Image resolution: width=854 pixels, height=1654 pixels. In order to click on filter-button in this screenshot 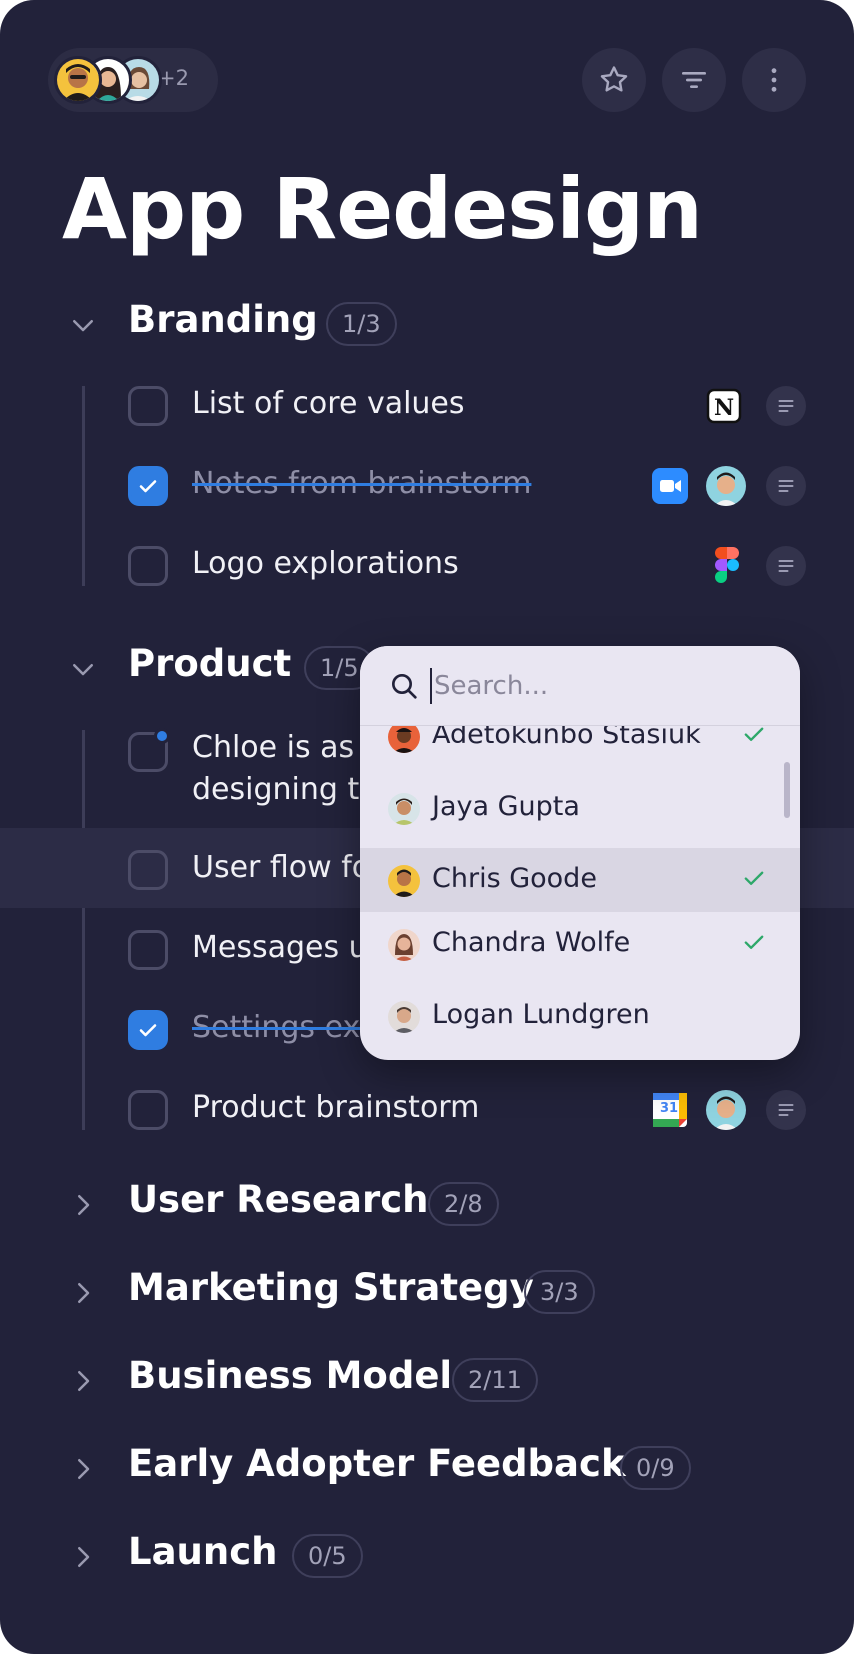, I will do `click(694, 80)`.